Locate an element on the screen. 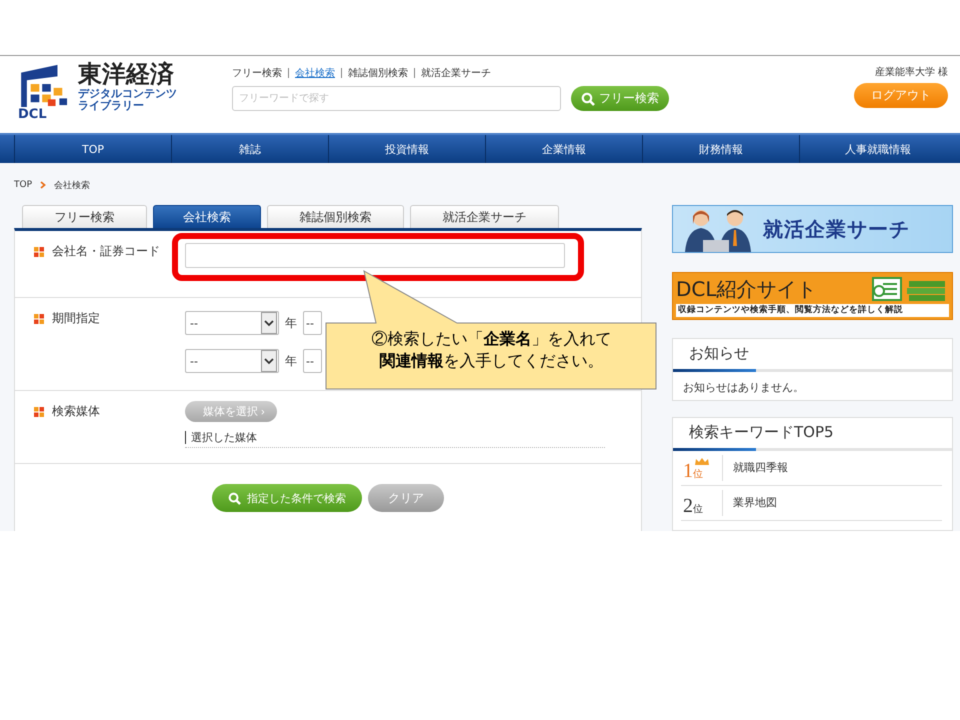 The width and height of the screenshot is (960, 720). logo-subtitle: ライブラリー is located at coordinates (111, 106).